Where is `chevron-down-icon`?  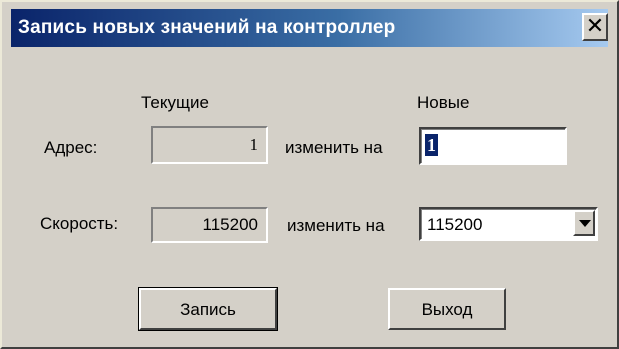 chevron-down-icon is located at coordinates (585, 223).